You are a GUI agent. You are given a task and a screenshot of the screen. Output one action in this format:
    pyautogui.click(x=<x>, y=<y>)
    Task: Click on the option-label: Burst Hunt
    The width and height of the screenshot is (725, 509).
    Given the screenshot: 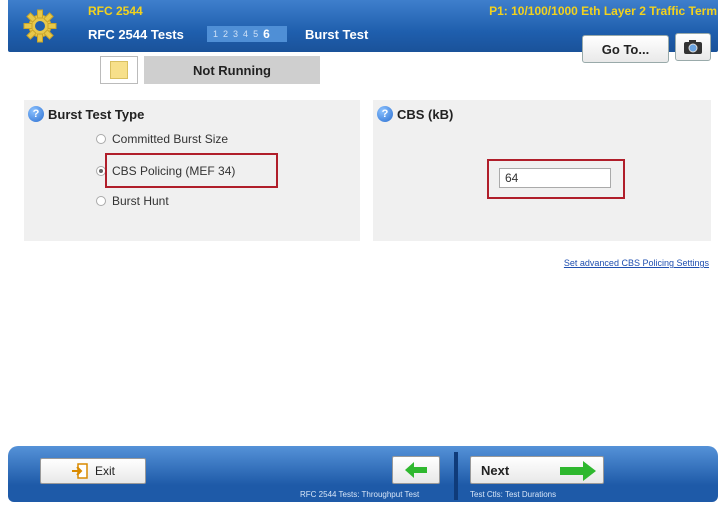 What is the action you would take?
    pyautogui.click(x=140, y=201)
    